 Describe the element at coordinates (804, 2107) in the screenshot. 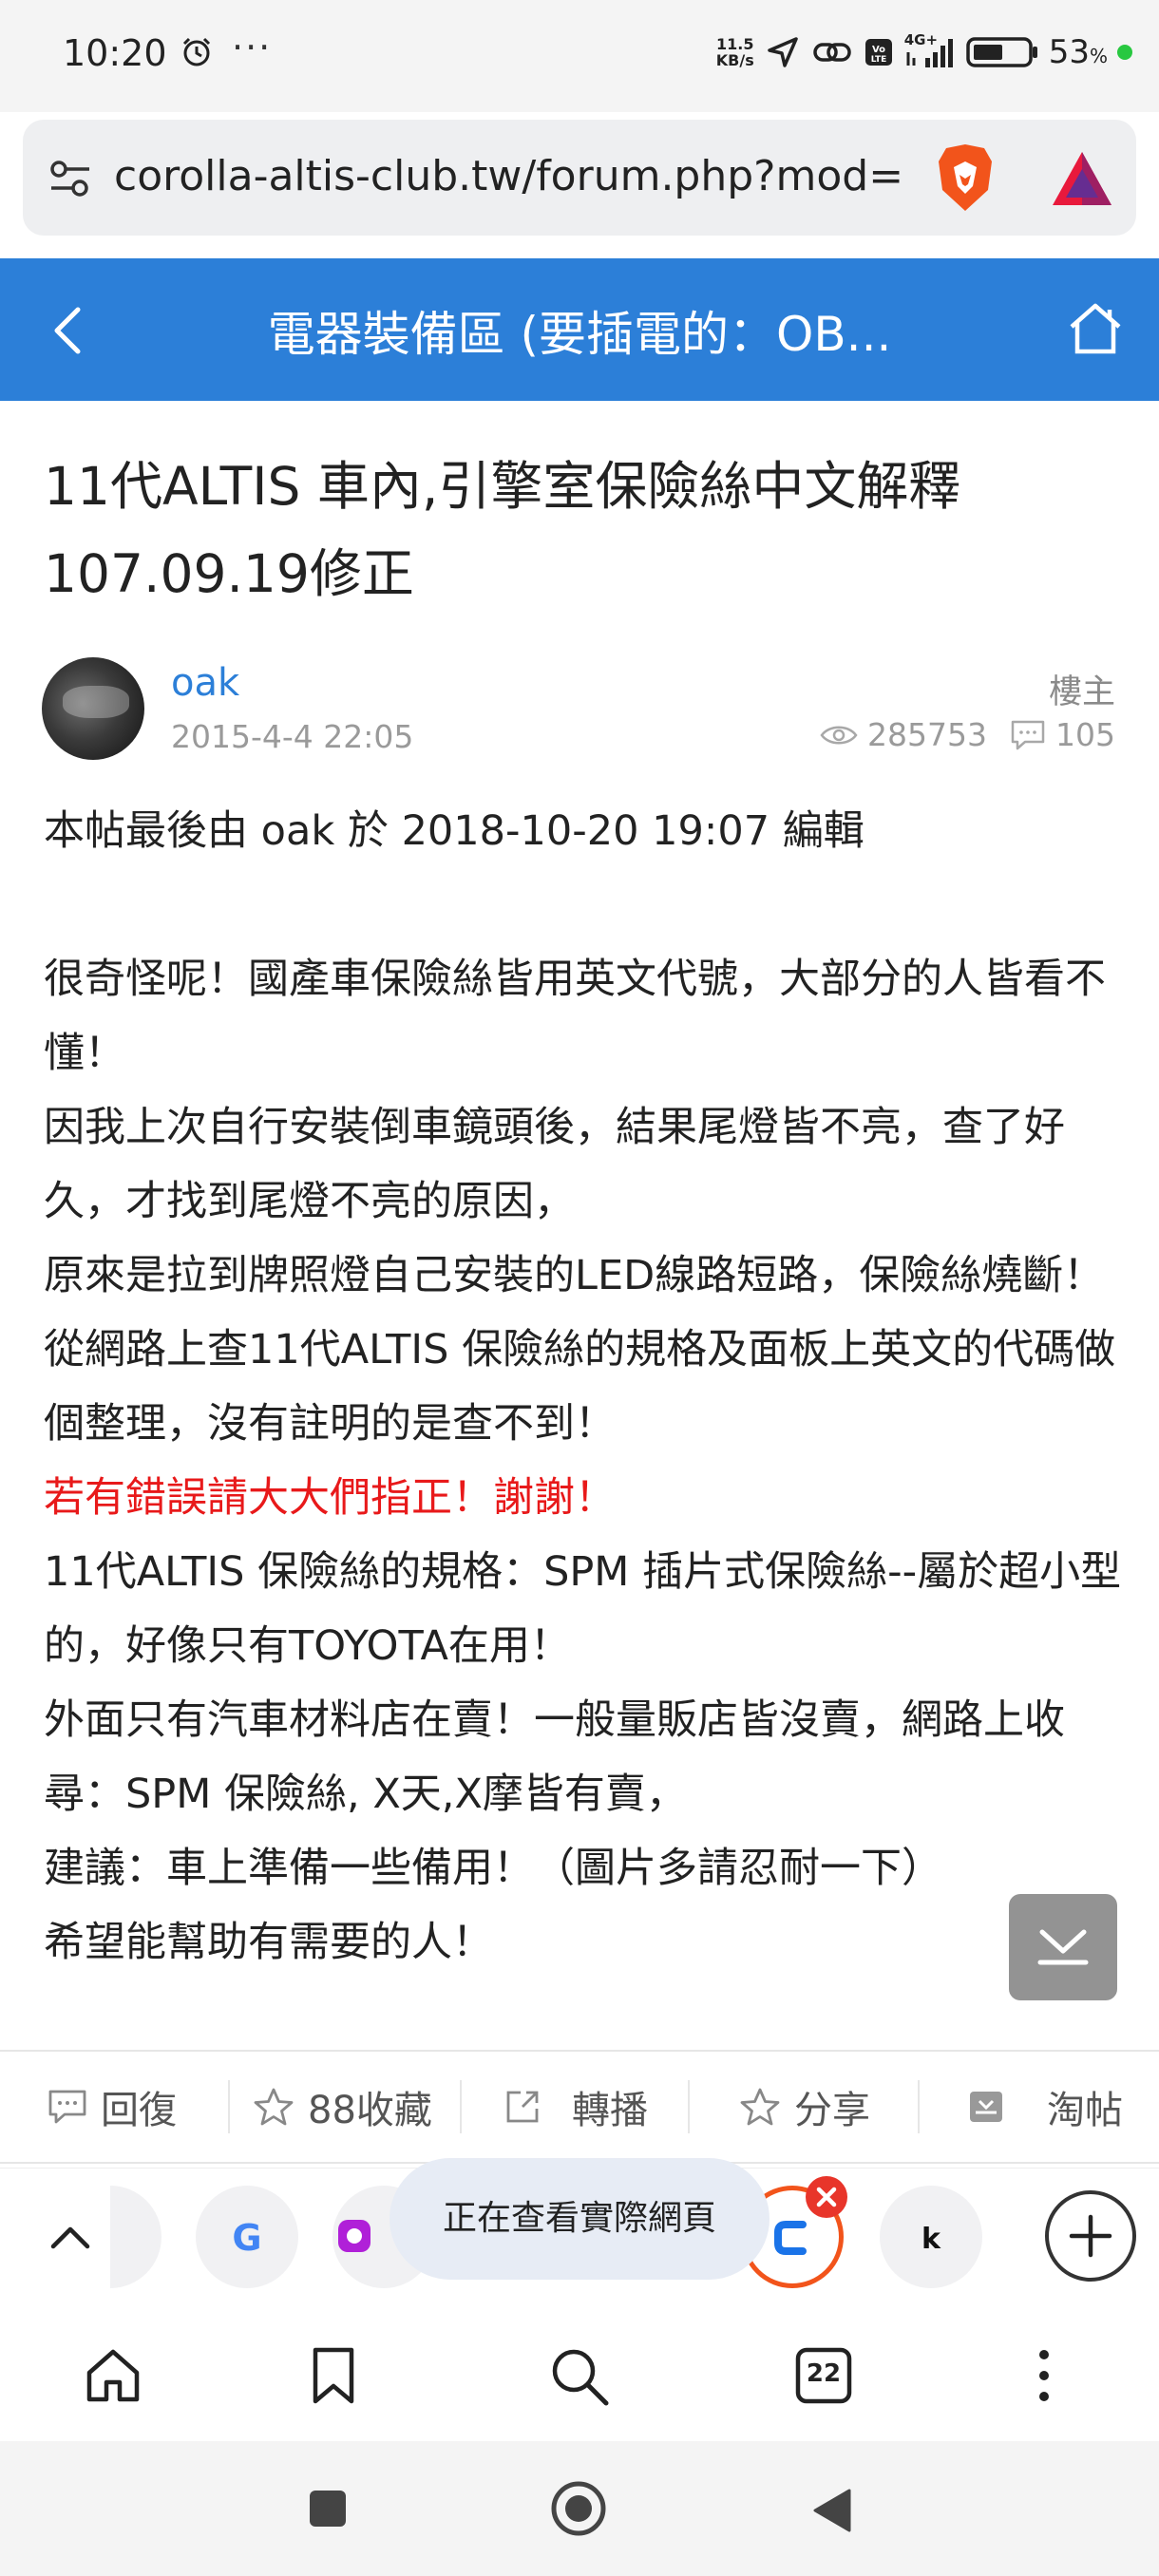

I see `share-button: 分享` at that location.